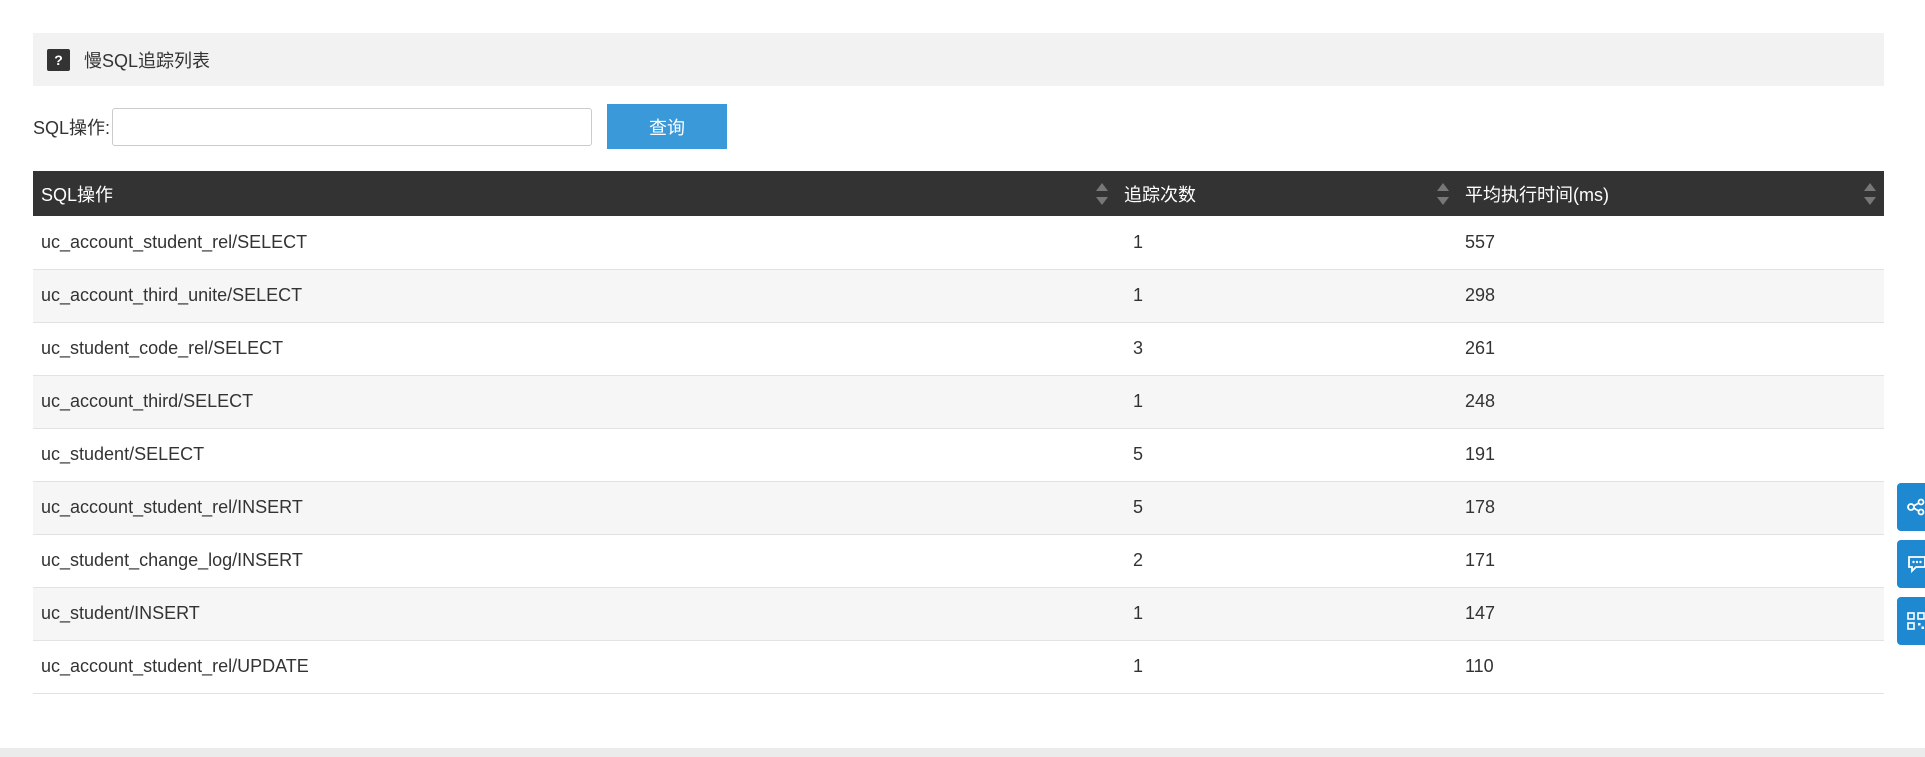  I want to click on column-header-sql-operation: SQL操作, so click(574, 193).